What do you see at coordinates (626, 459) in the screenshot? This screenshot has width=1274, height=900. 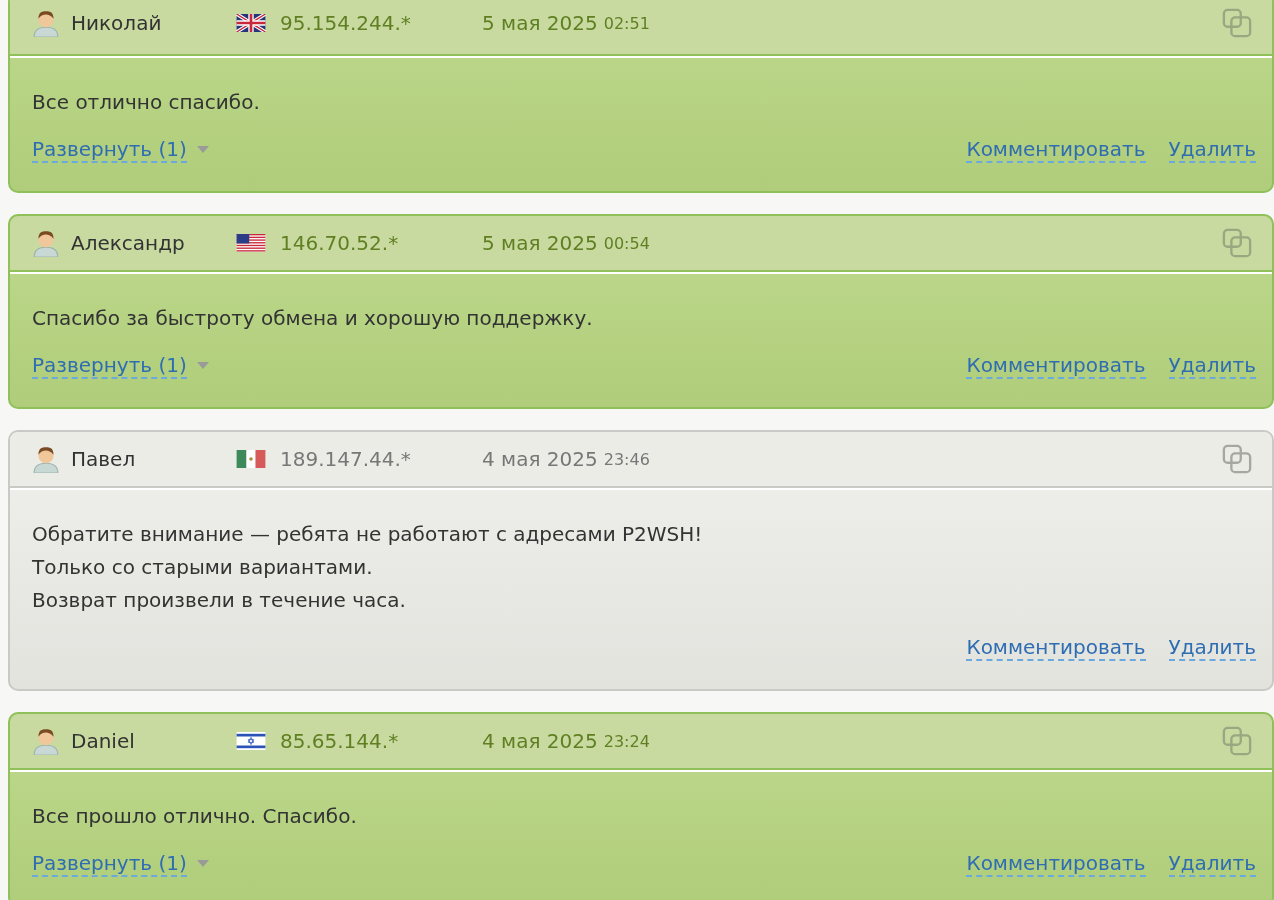 I see `review-time: 23:46` at bounding box center [626, 459].